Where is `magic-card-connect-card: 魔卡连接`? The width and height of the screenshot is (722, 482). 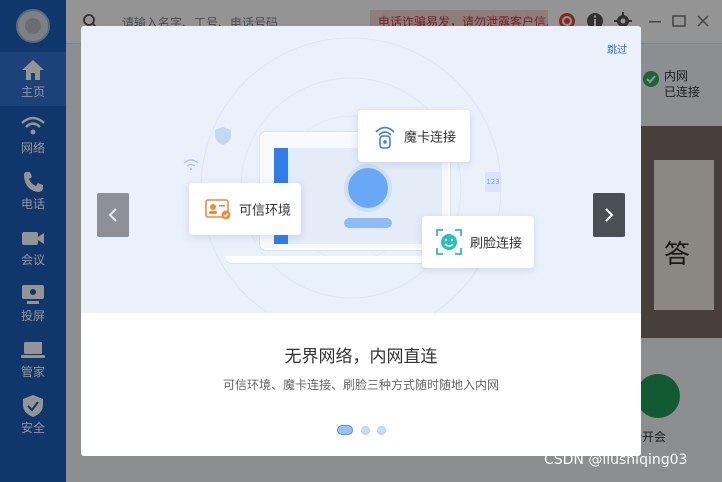
magic-card-connect-card: 魔卡连接 is located at coordinates (414, 136).